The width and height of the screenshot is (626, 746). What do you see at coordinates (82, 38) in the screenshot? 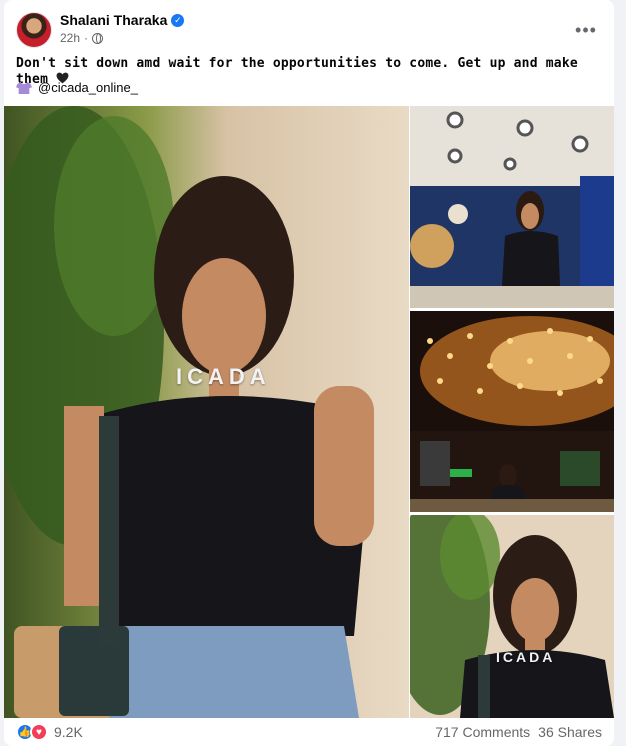
I see `post-meta: 22h ·` at bounding box center [82, 38].